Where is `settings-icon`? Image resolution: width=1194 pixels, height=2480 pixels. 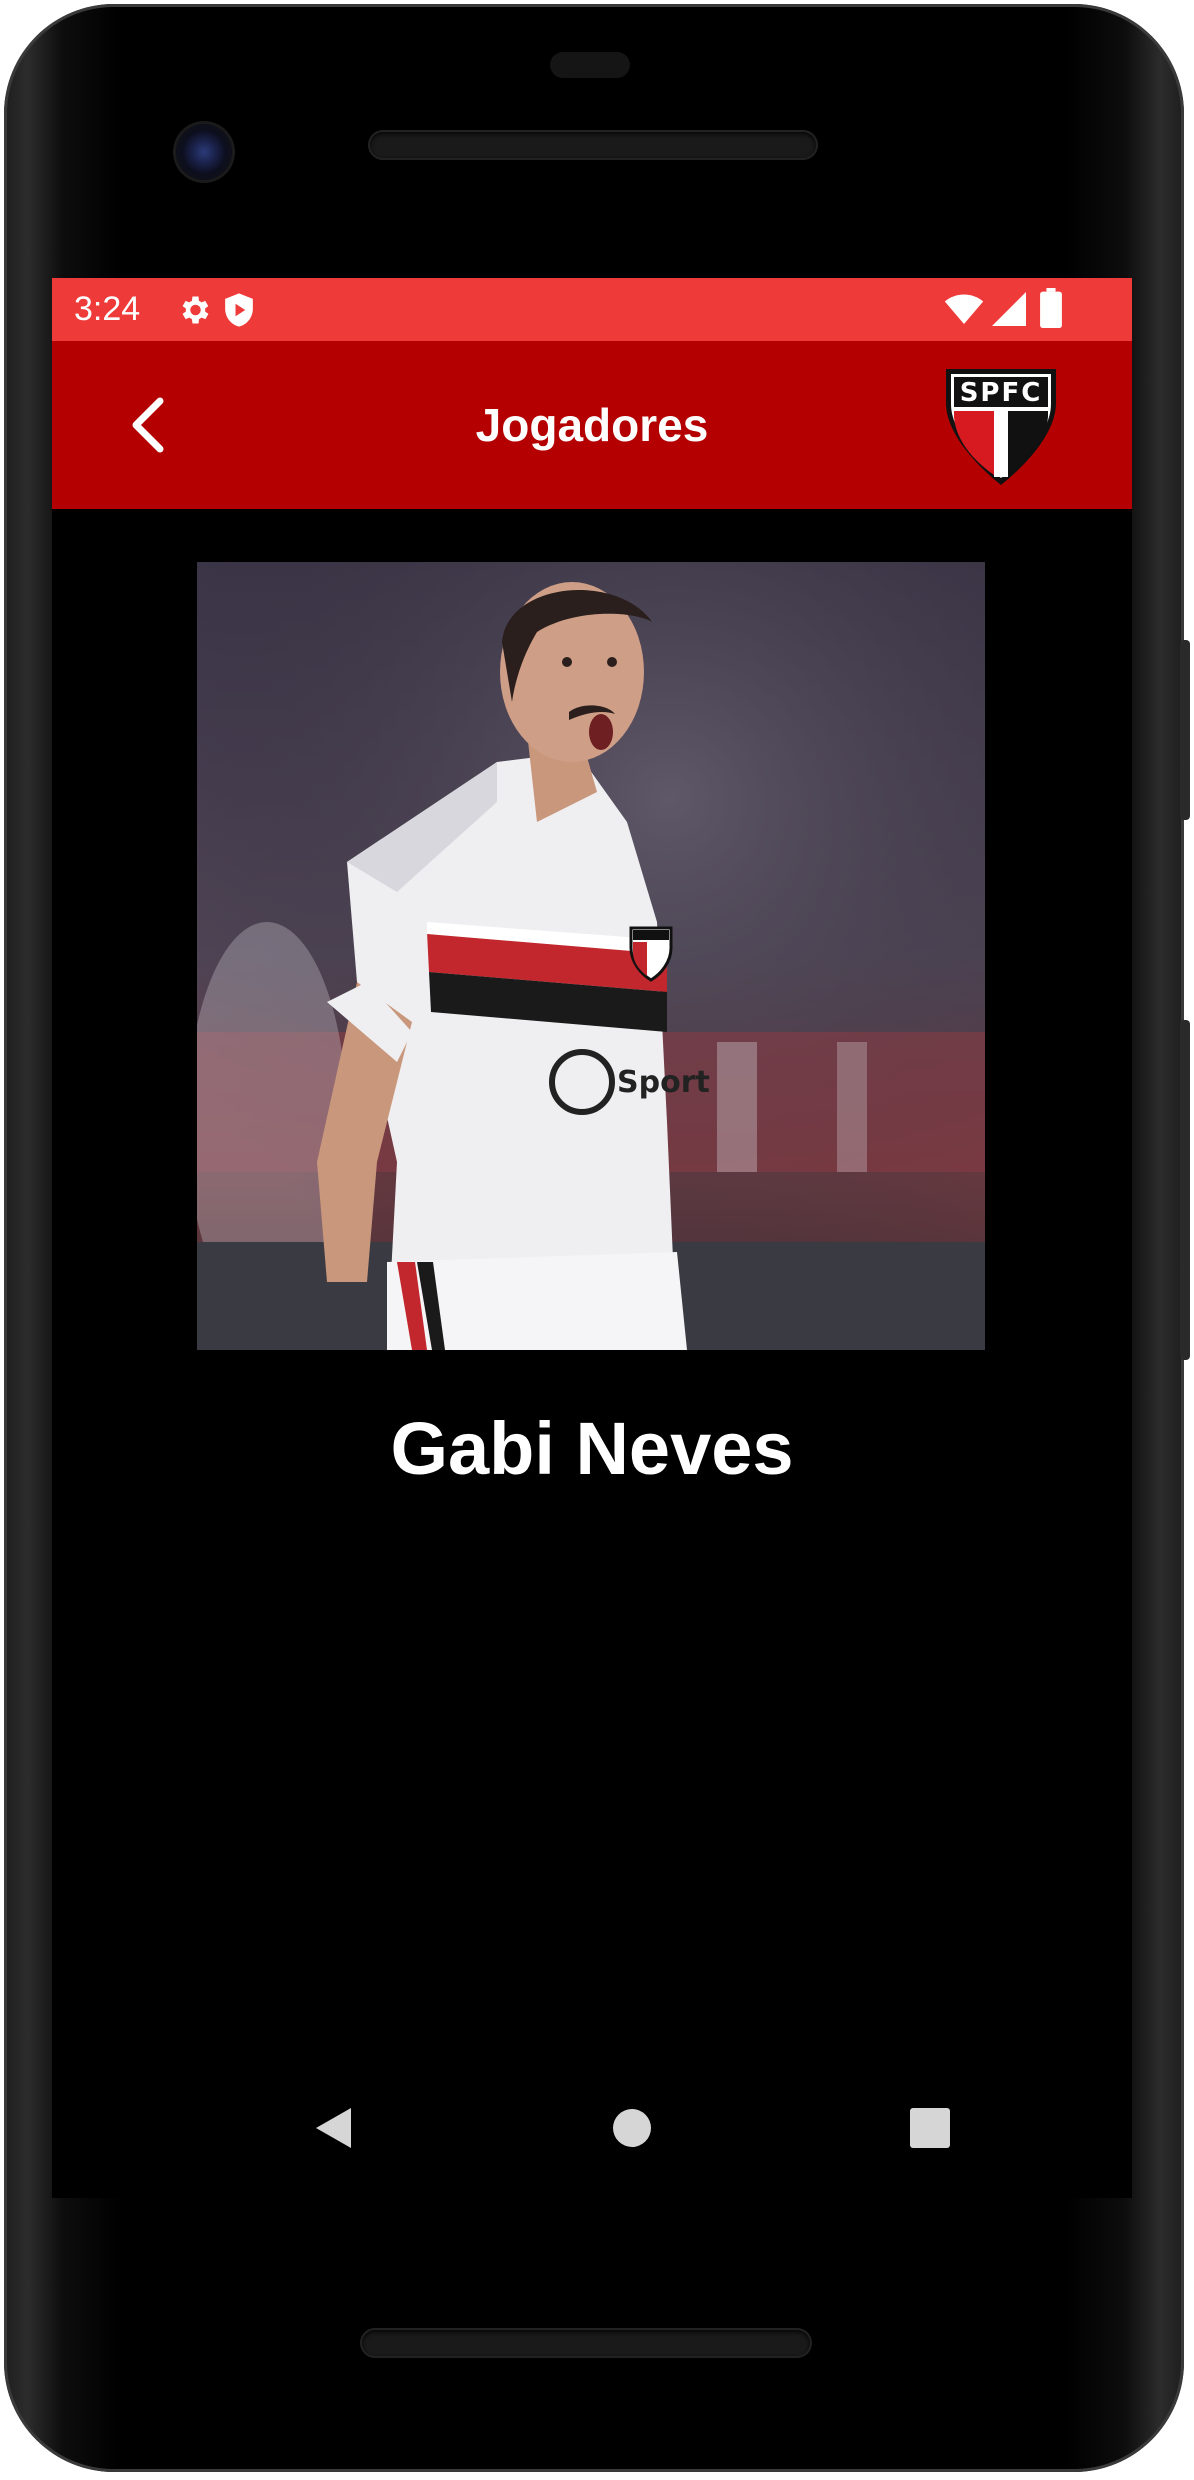
settings-icon is located at coordinates (194, 312).